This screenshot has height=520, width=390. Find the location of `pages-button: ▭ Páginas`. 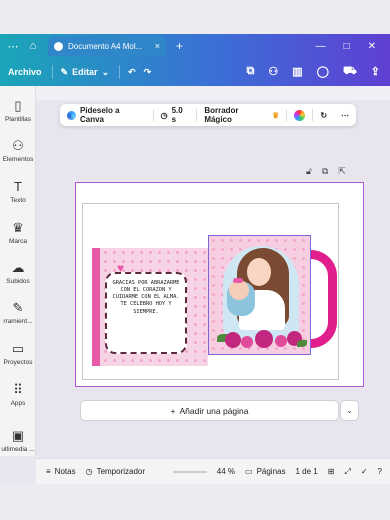

pages-button: ▭ Páginas is located at coordinates (265, 471).